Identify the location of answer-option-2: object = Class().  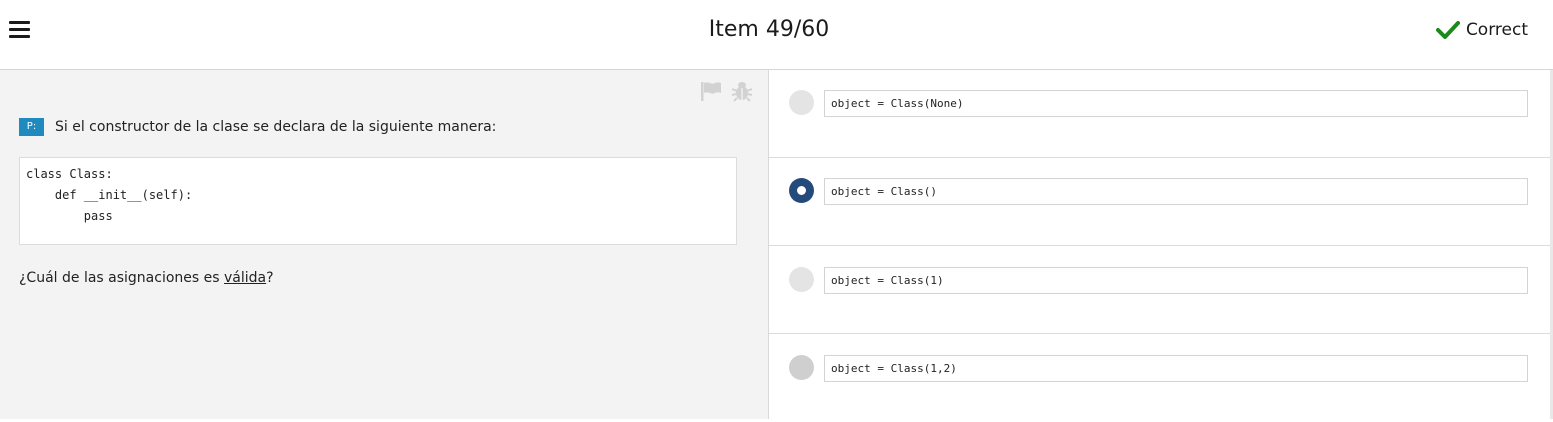
(1159, 202).